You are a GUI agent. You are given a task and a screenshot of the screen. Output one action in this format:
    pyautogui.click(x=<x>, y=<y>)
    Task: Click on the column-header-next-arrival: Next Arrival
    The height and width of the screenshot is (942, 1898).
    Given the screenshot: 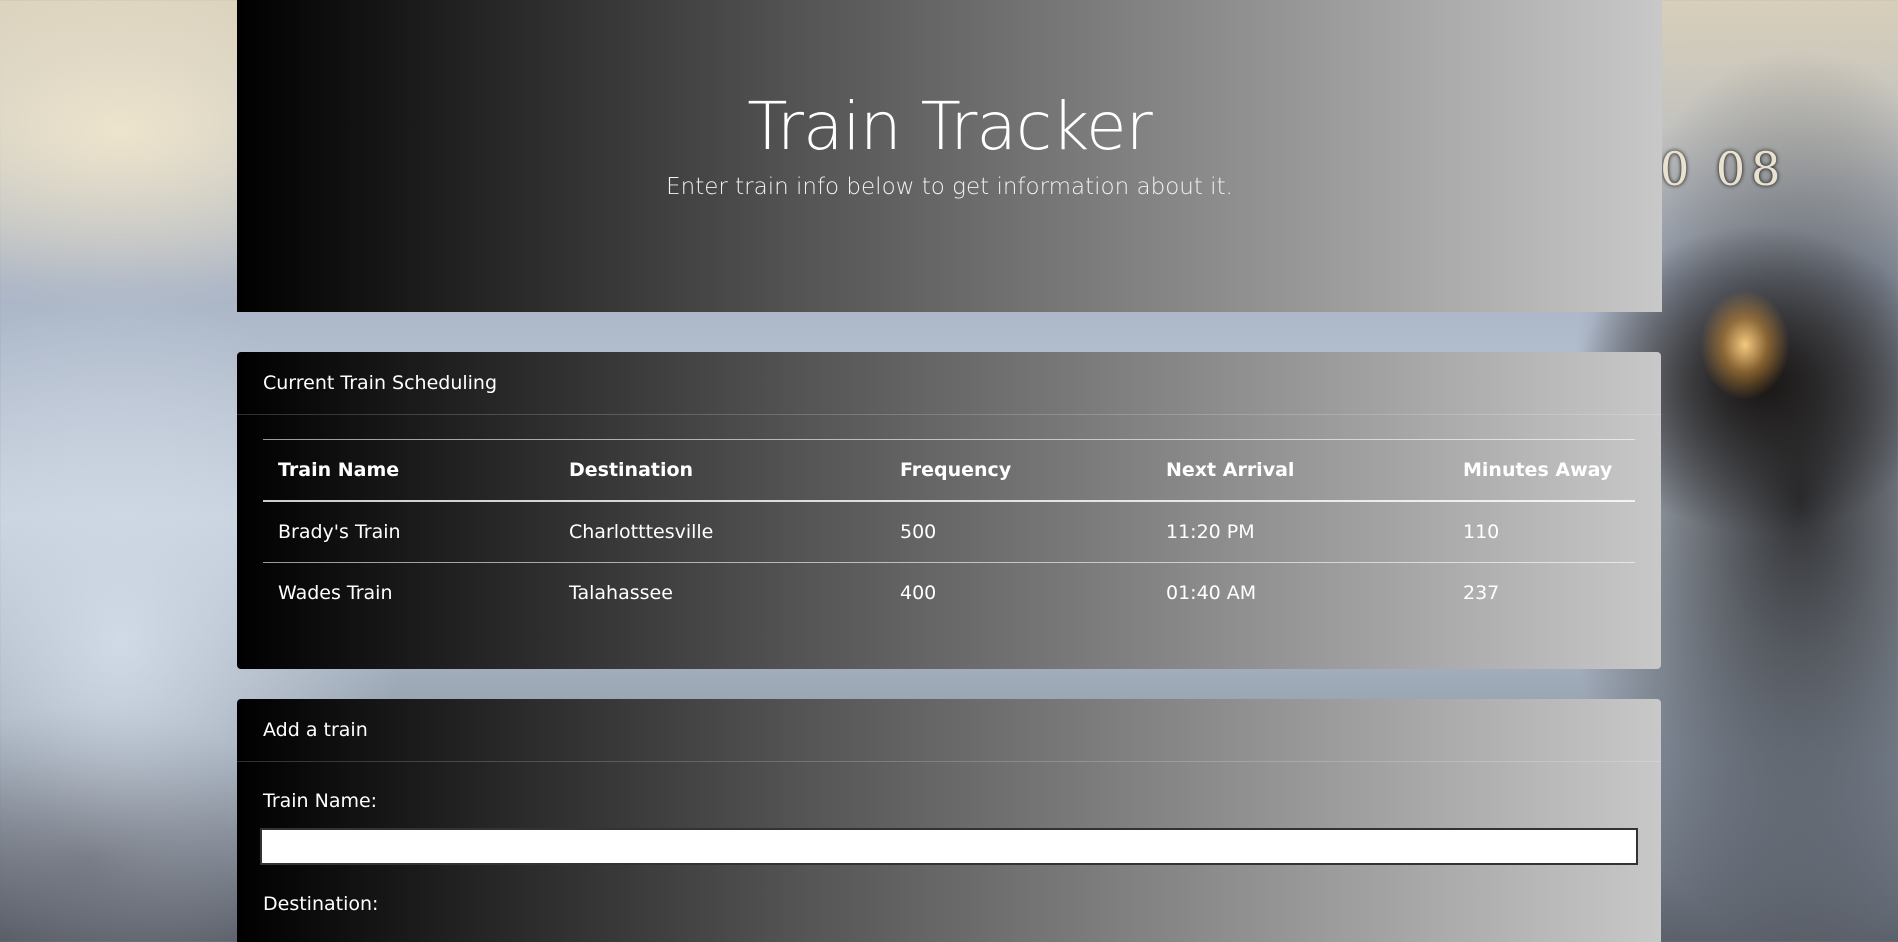 What is the action you would take?
    pyautogui.click(x=1230, y=470)
    